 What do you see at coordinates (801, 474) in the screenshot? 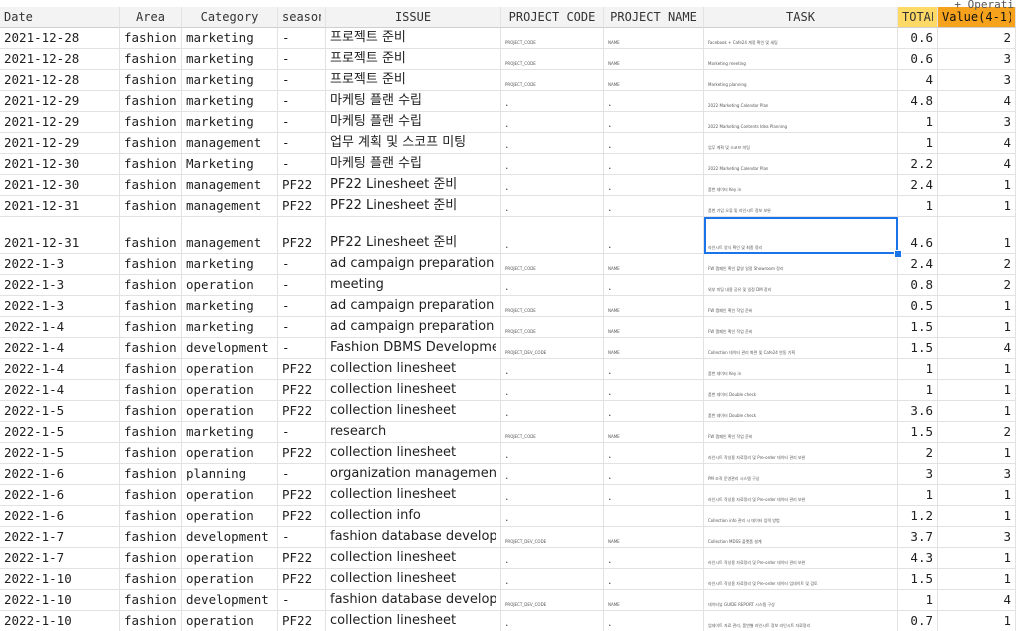
I see `cell-task: PM 조직 운영관리 시스템 구상` at bounding box center [801, 474].